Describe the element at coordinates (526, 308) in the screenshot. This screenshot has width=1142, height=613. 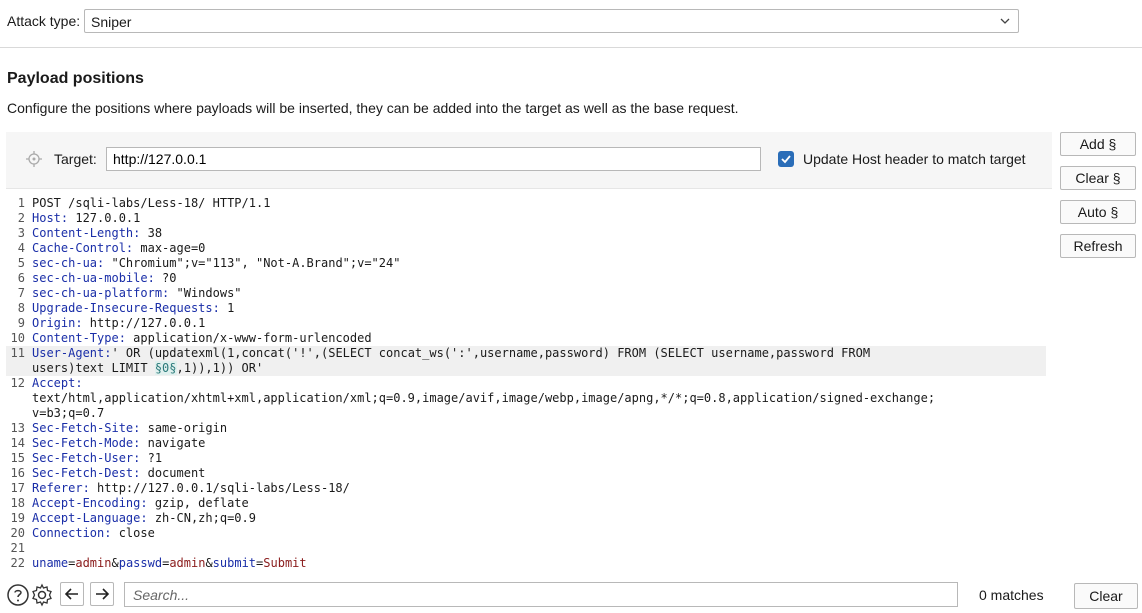
I see `request-line: 8 Upgrade-Insecure-Requests: 1` at that location.